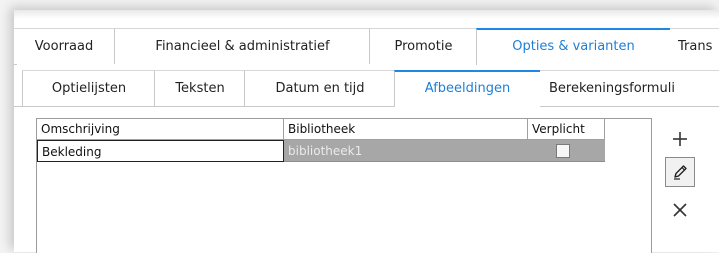  Describe the element at coordinates (406, 129) in the screenshot. I see `column-header-bibliotheek: Bibliotheek` at that location.